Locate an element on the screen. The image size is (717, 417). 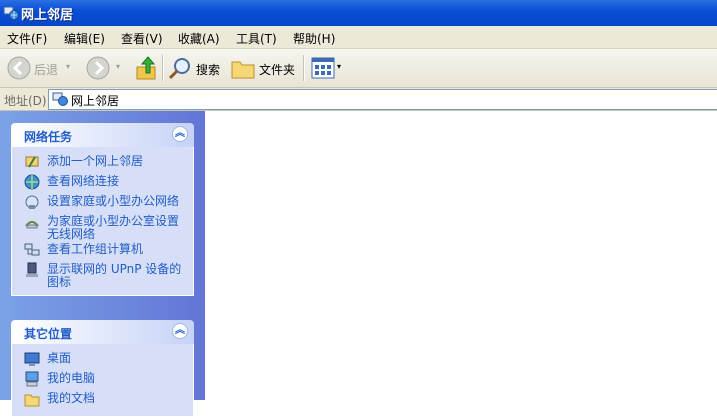
task-label: 为家庭或小型办公室设置无线网络 is located at coordinates (113, 227).